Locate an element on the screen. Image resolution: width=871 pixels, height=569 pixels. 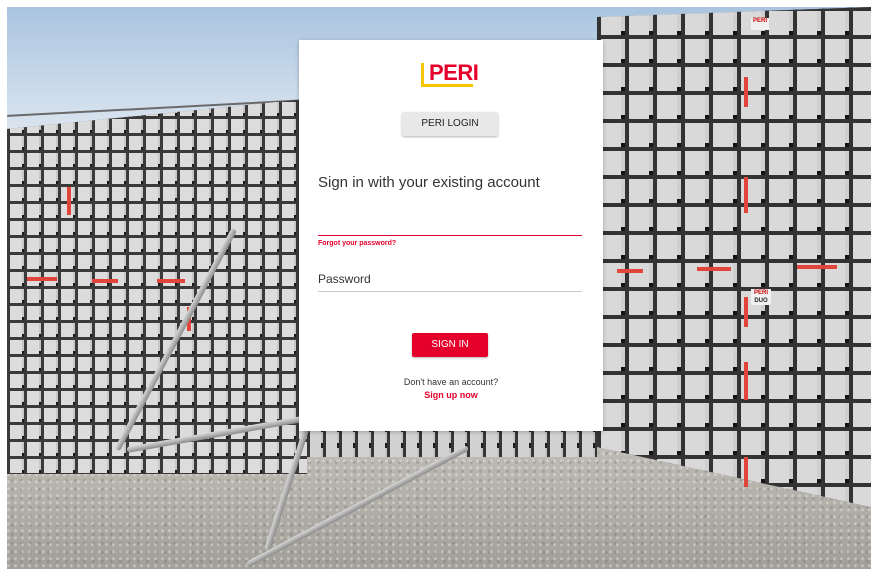
peri-duo-badge-brand: PERI is located at coordinates (760, 293).